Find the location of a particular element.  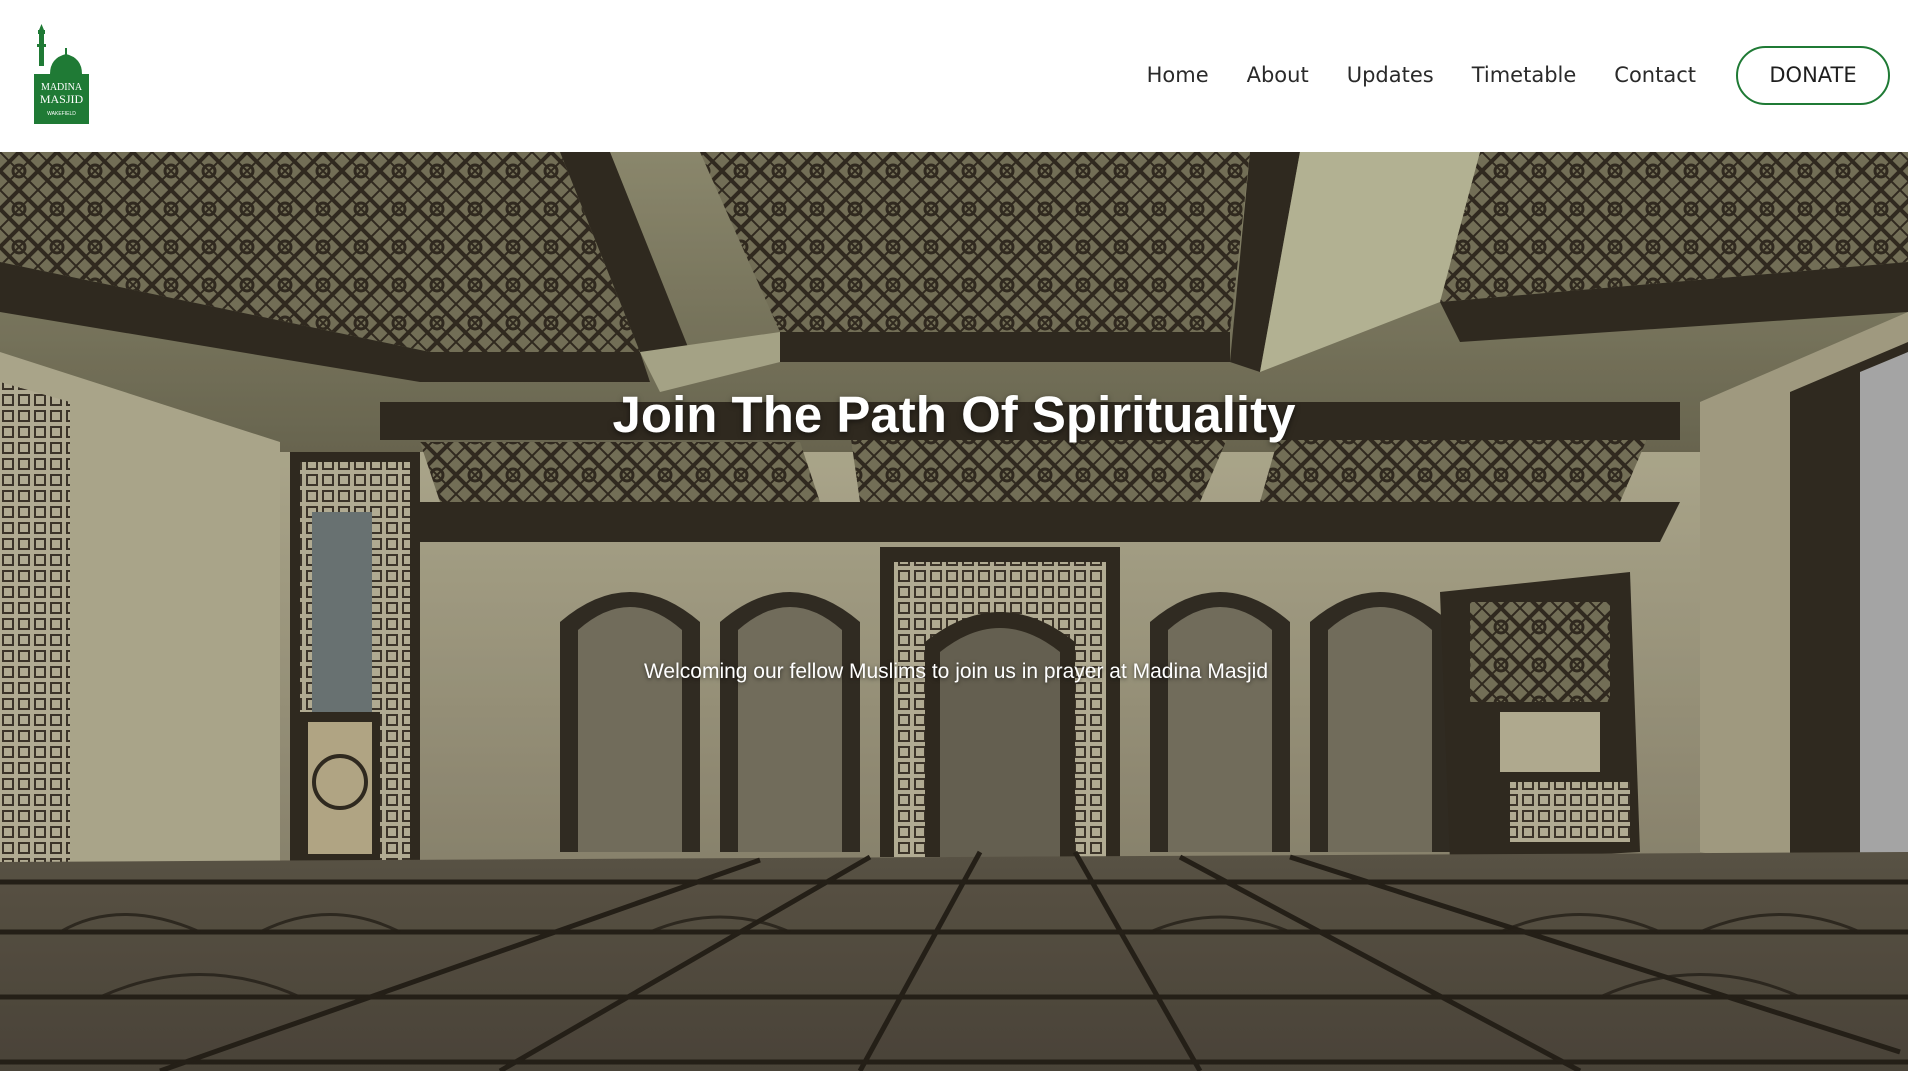

logo-text-line2: MASJID is located at coordinates (62, 99).